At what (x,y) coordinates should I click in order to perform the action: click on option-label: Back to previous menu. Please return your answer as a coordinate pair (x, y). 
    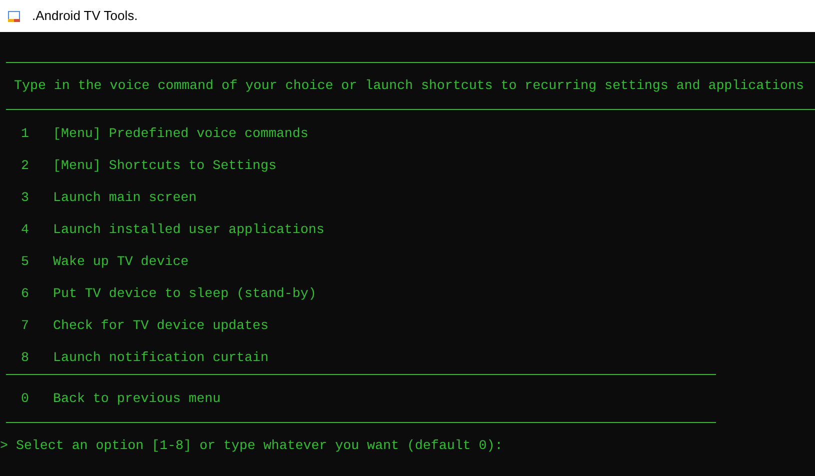
    Looking at the image, I should click on (137, 399).